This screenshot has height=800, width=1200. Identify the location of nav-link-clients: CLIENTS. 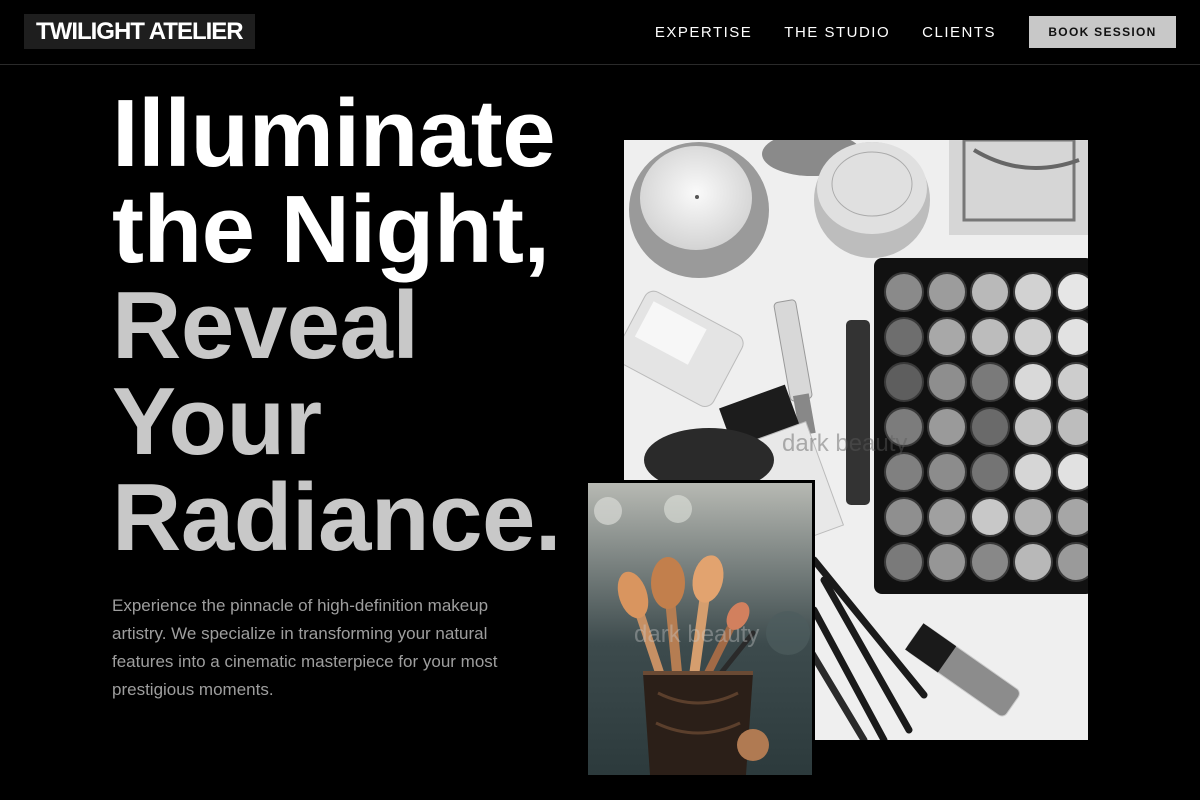
(959, 32).